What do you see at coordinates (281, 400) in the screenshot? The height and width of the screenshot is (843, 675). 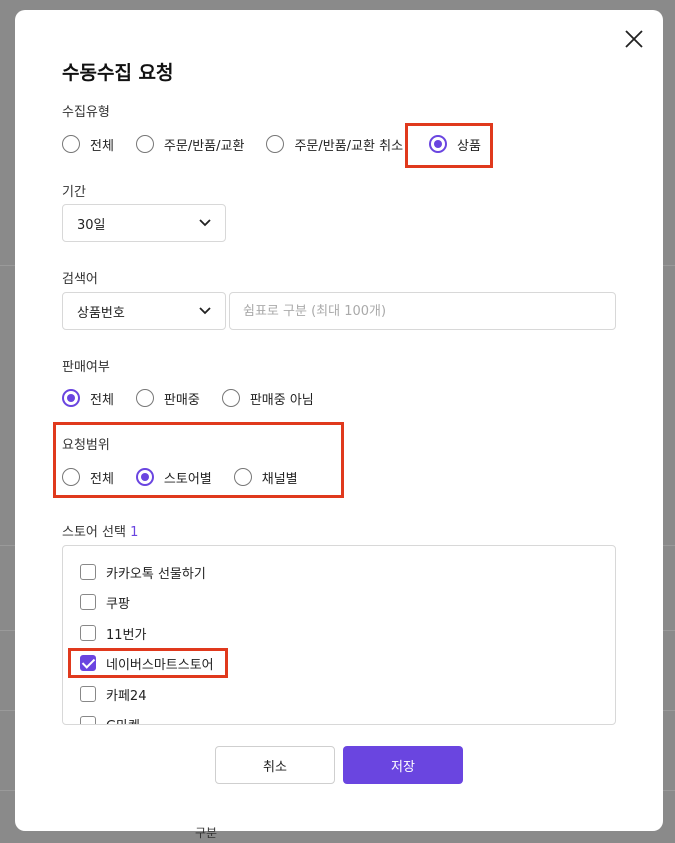 I see `radio-label: 판매중 아님` at bounding box center [281, 400].